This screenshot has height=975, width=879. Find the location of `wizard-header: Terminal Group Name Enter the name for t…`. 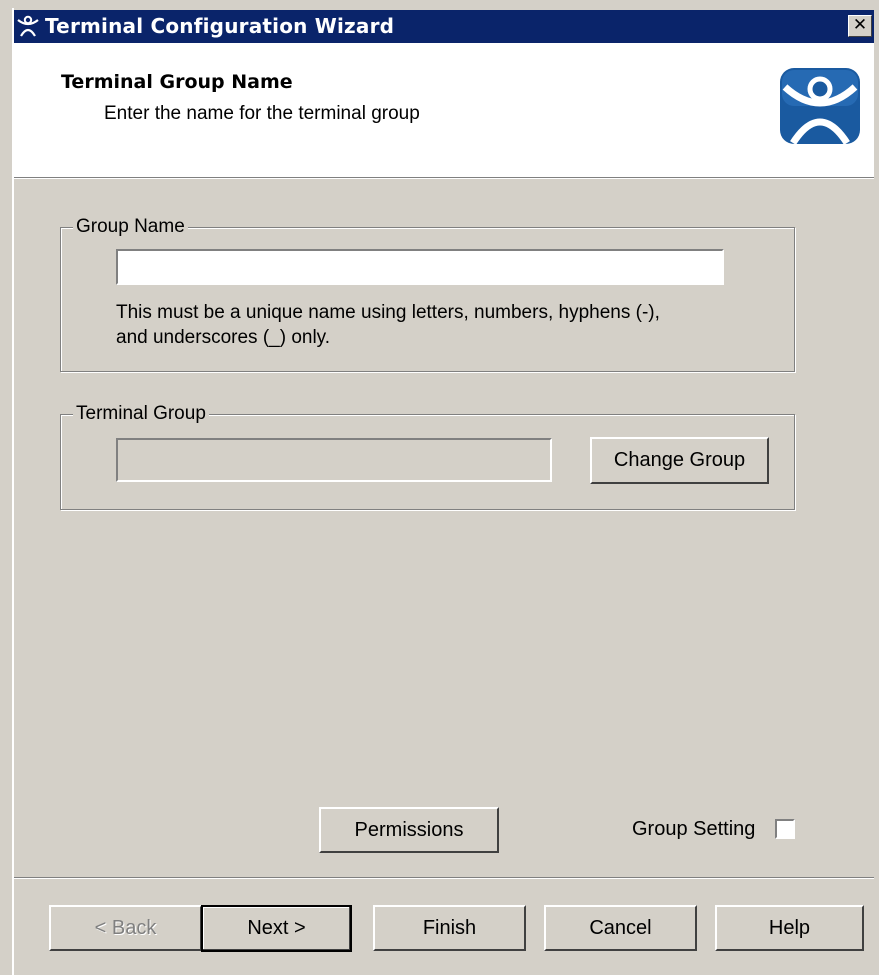

wizard-header: Terminal Group Name Enter the name for t… is located at coordinates (444, 110).